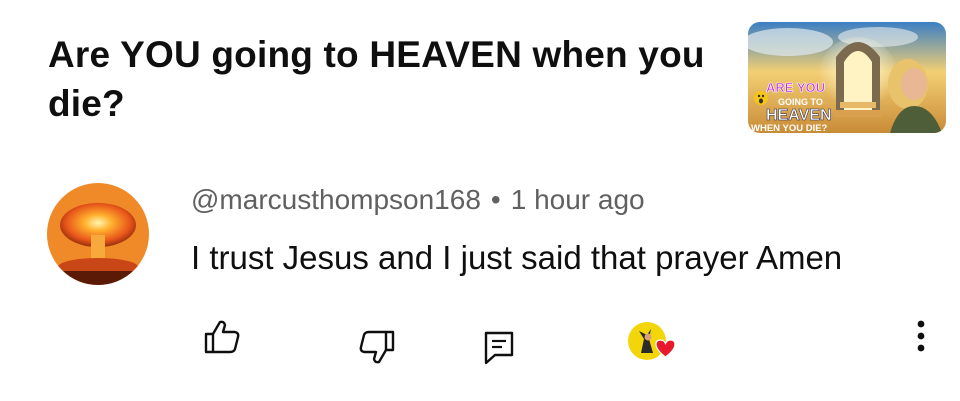 This screenshot has width=960, height=401. What do you see at coordinates (98, 234) in the screenshot?
I see `commenter-avatar` at bounding box center [98, 234].